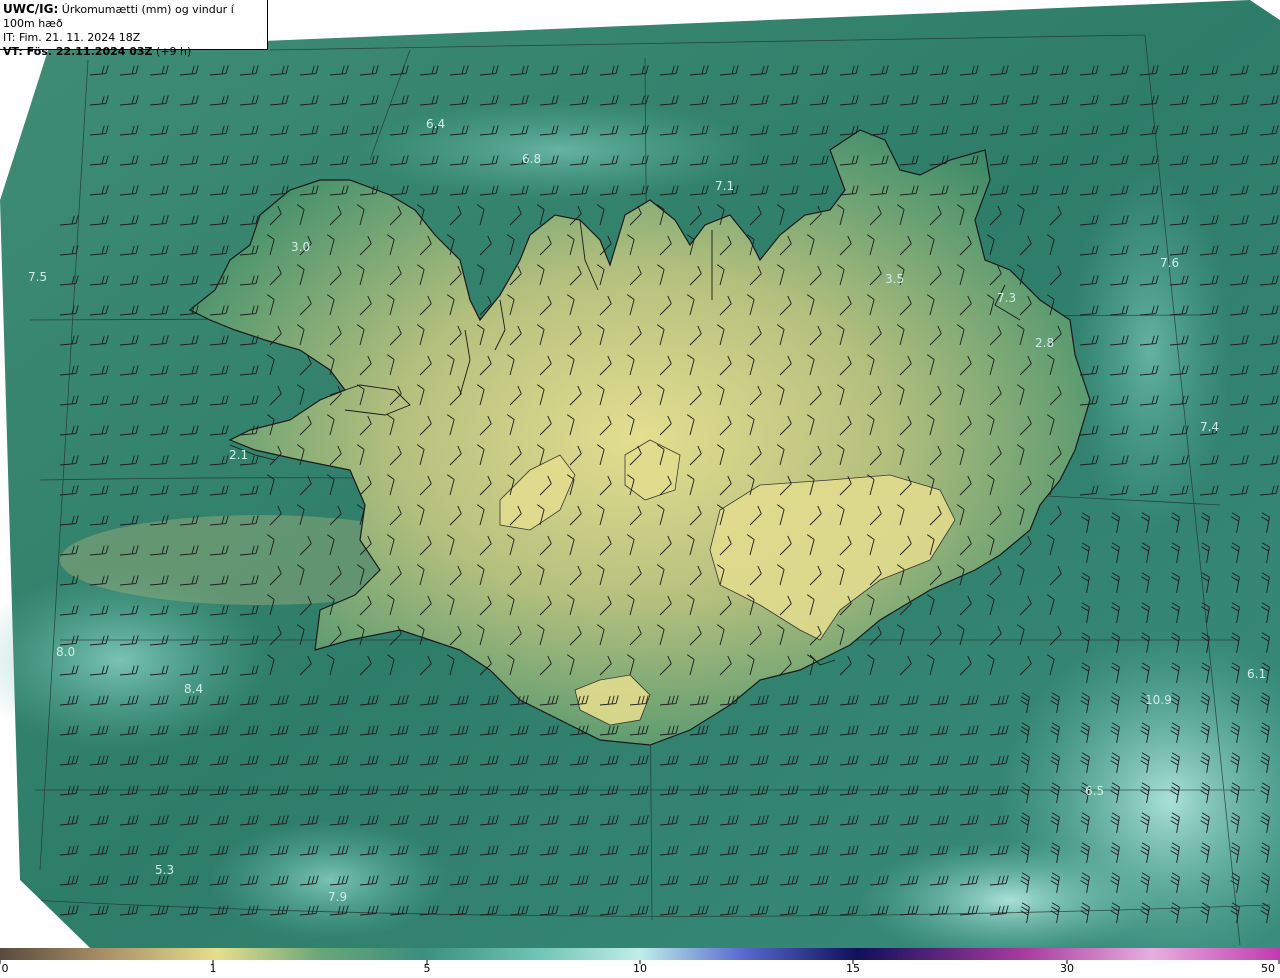 Image resolution: width=1280 pixels, height=978 pixels. I want to click on colorbar-tick-label: 50, so click(1268, 968).